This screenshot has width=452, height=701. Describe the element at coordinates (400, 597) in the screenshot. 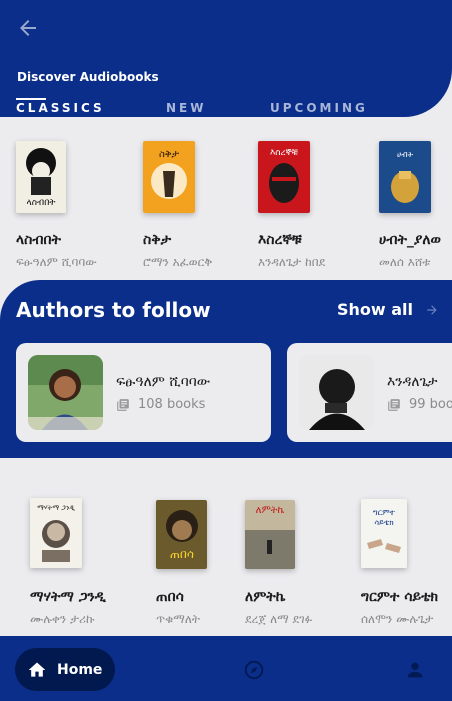

I see `book-title: ግርምተ ሳይቴክ` at that location.